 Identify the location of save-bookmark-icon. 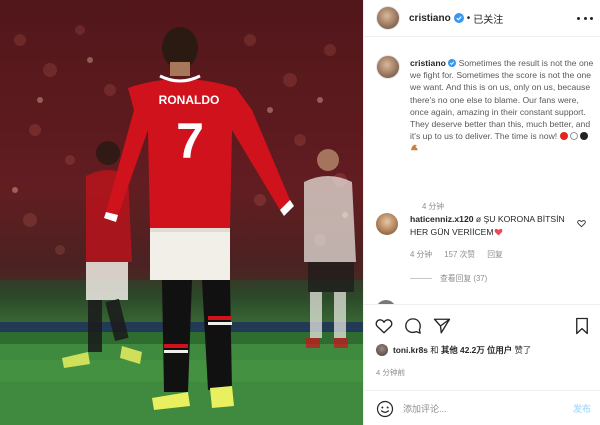
(582, 326).